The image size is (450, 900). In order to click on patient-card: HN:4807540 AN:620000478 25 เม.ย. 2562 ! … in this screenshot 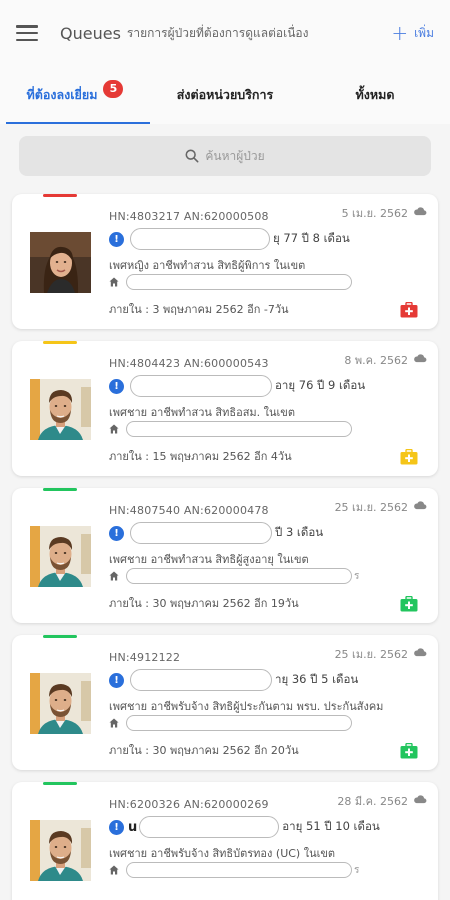, I will do `click(225, 555)`.